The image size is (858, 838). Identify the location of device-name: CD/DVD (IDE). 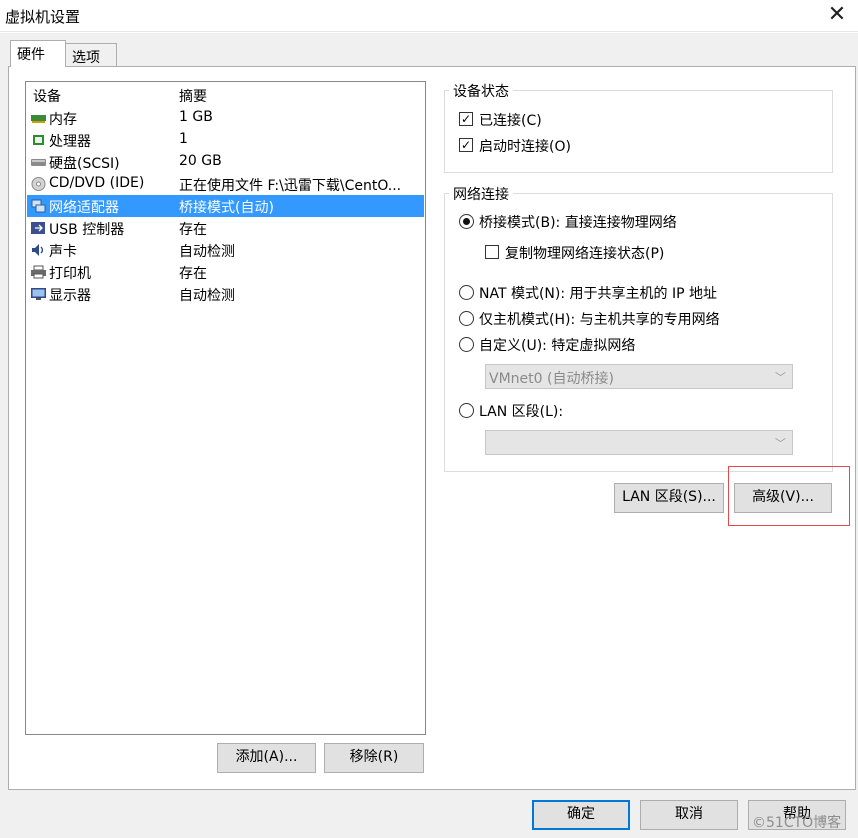
(97, 183).